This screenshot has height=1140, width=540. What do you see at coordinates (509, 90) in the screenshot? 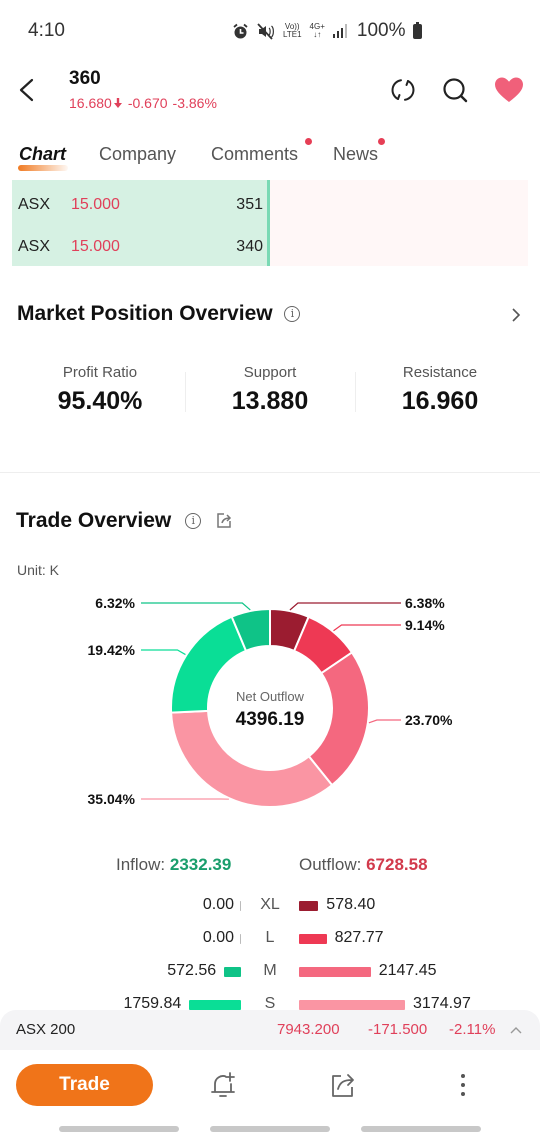
I see `favorite-heart-icon` at bounding box center [509, 90].